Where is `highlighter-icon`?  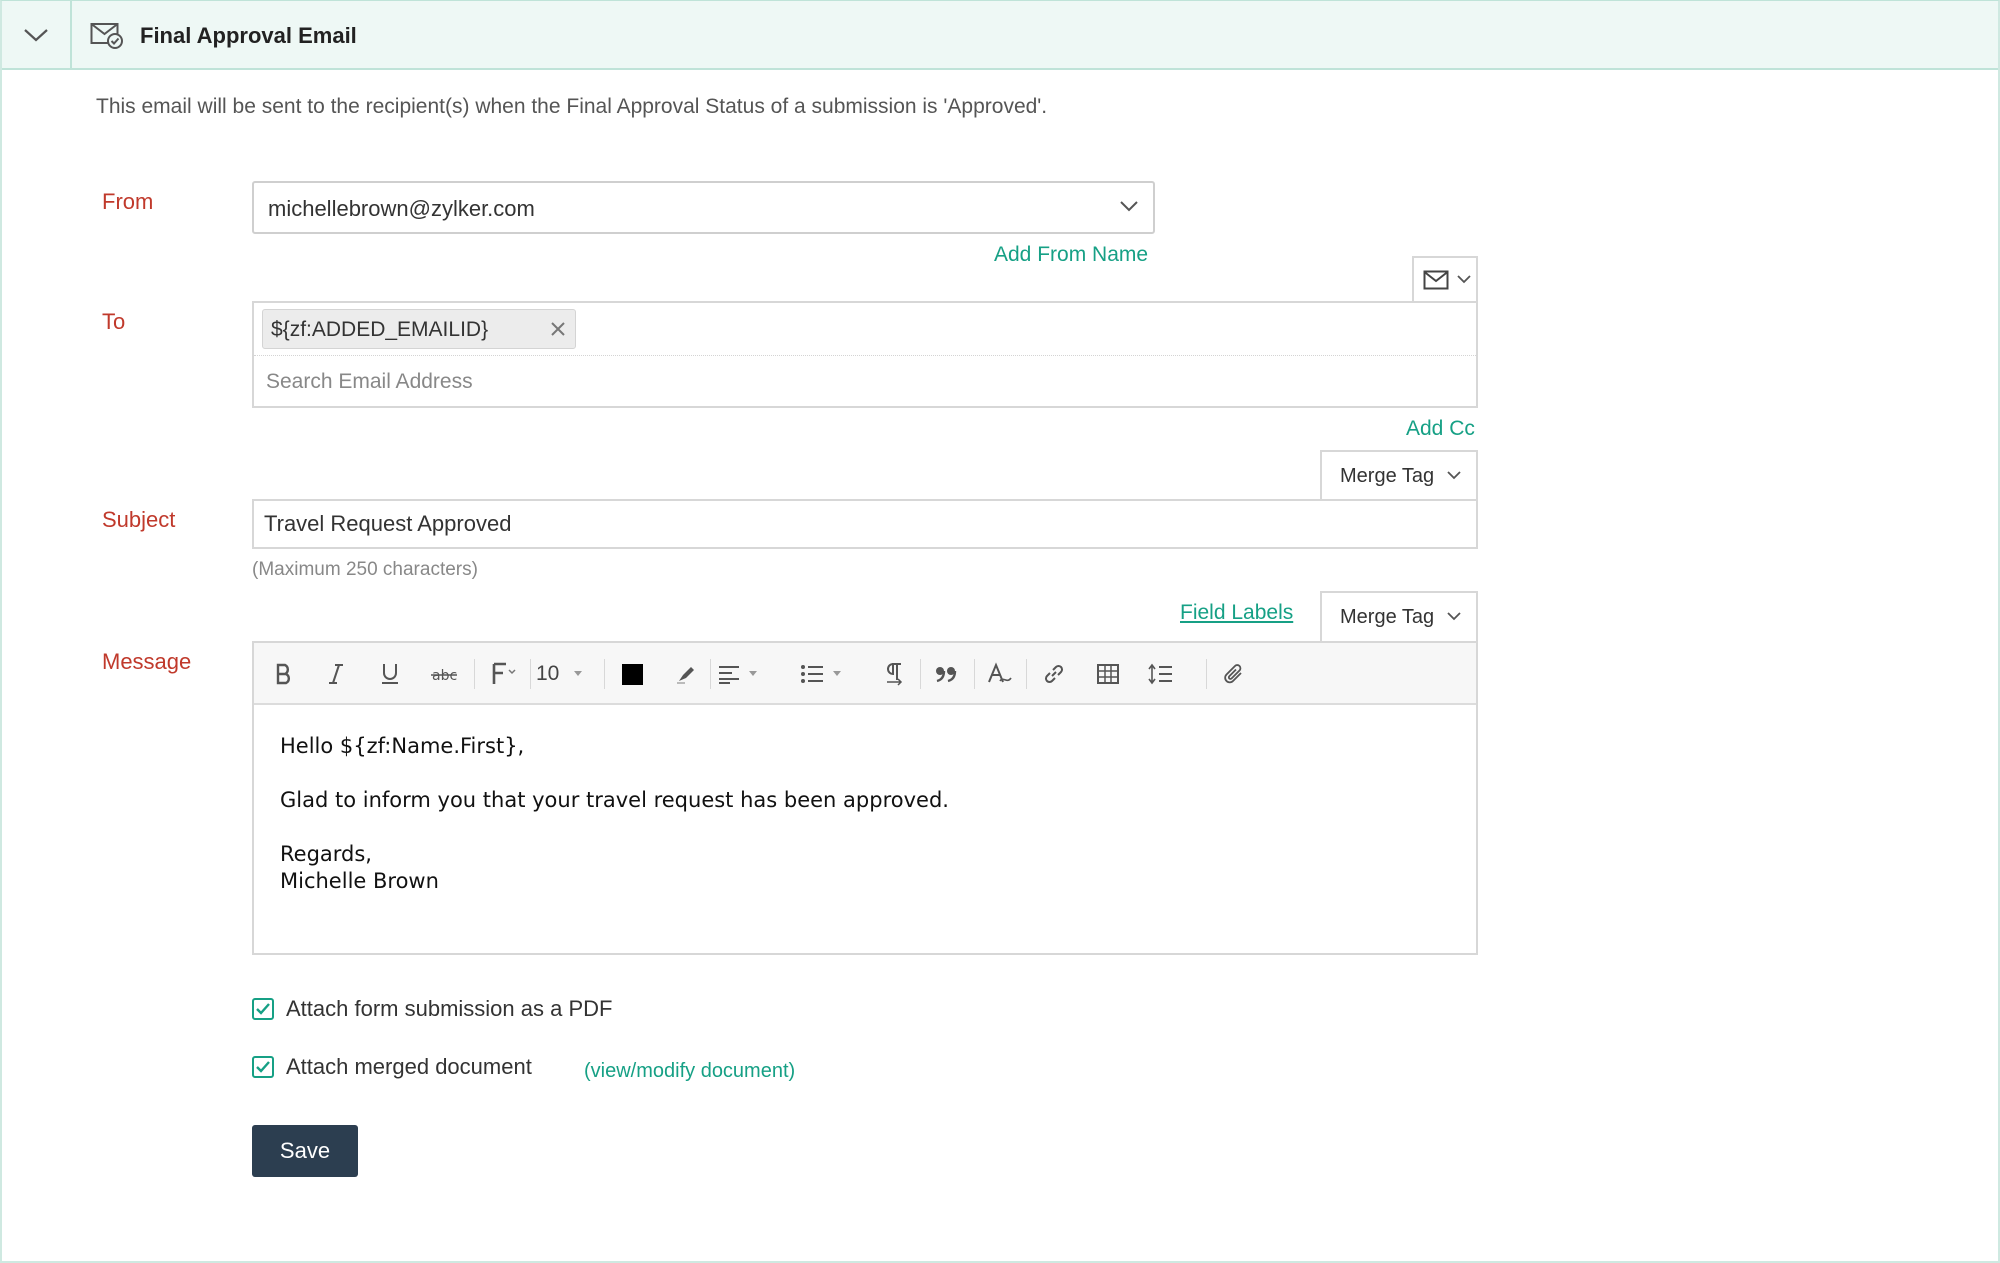 highlighter-icon is located at coordinates (685, 675).